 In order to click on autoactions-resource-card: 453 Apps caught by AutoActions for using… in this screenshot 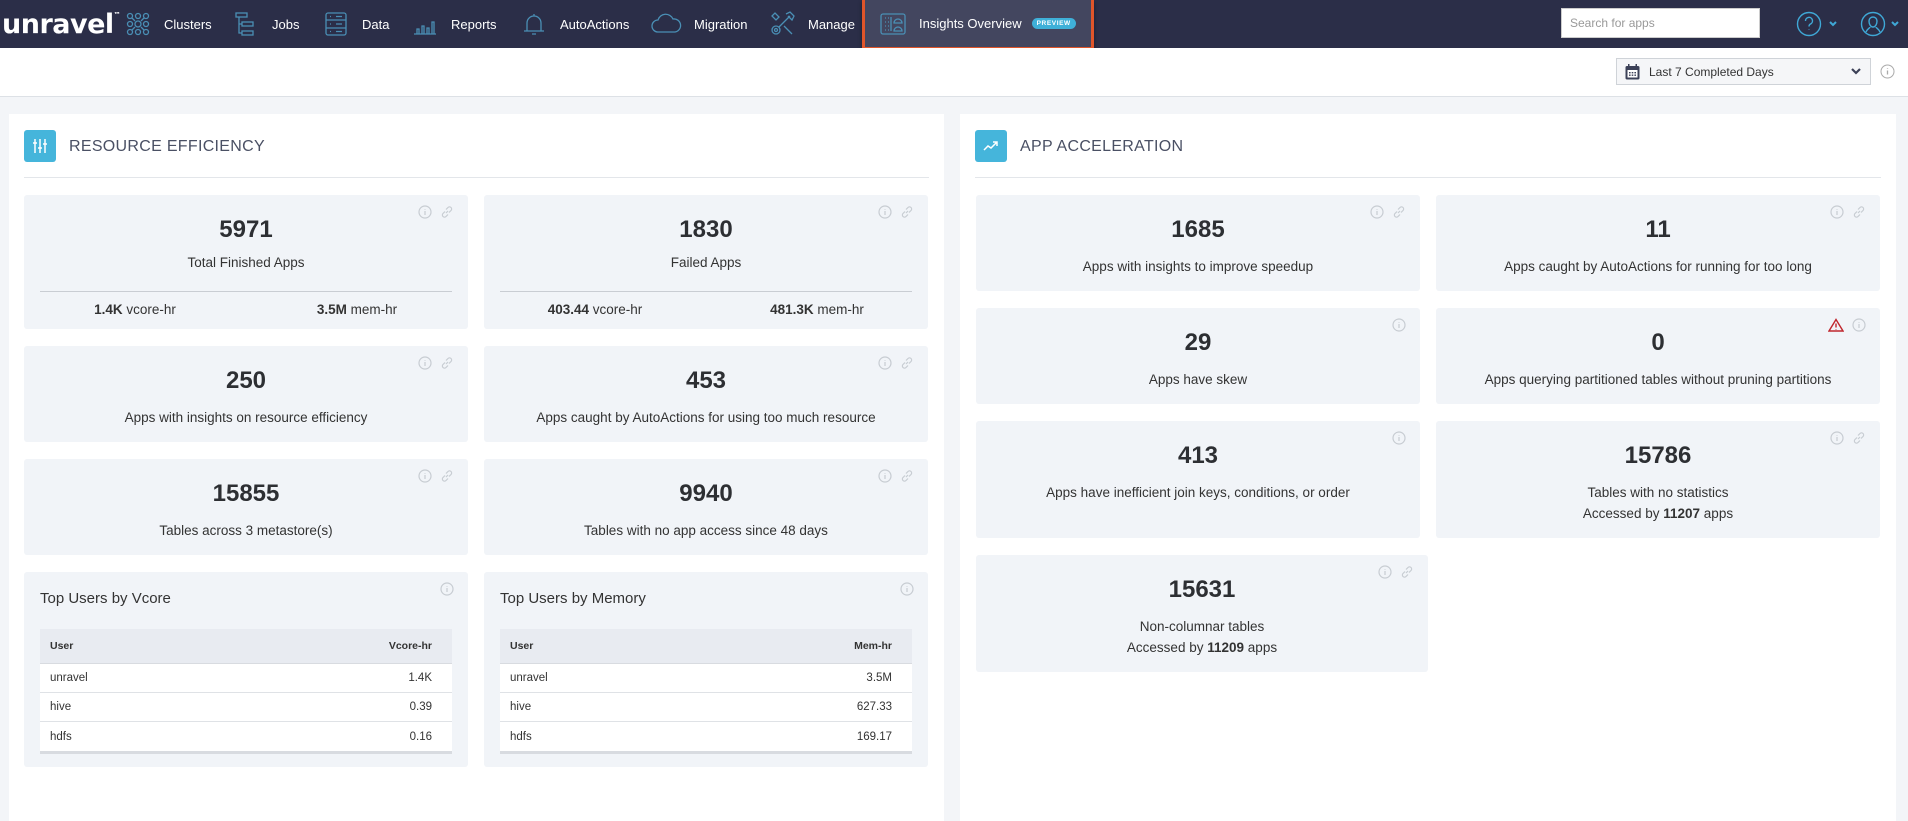, I will do `click(706, 394)`.